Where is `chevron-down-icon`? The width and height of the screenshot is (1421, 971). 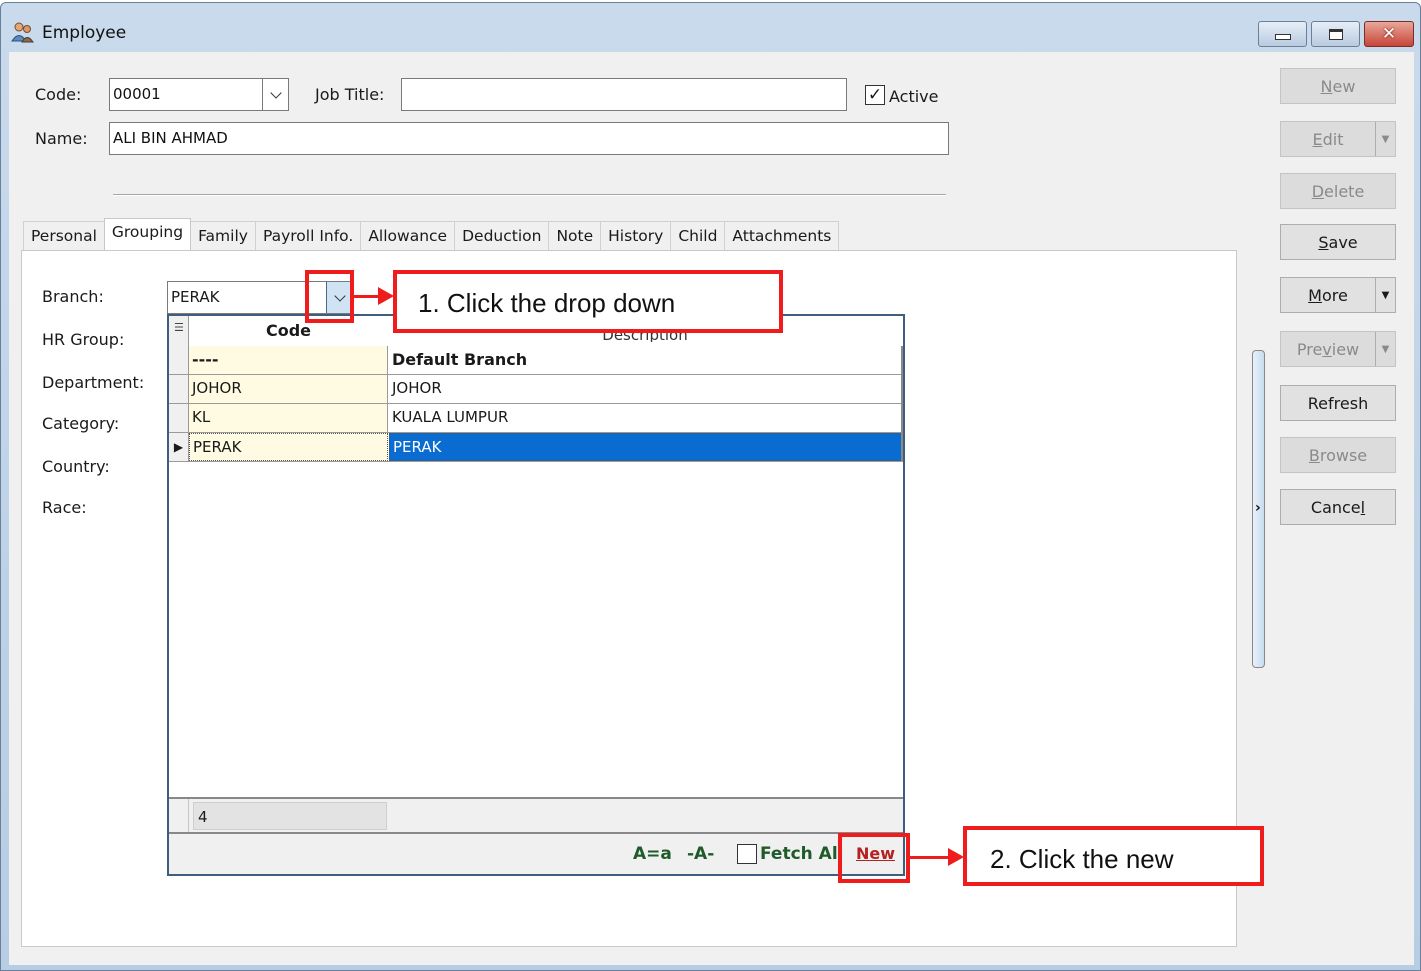
chevron-down-icon is located at coordinates (275, 92).